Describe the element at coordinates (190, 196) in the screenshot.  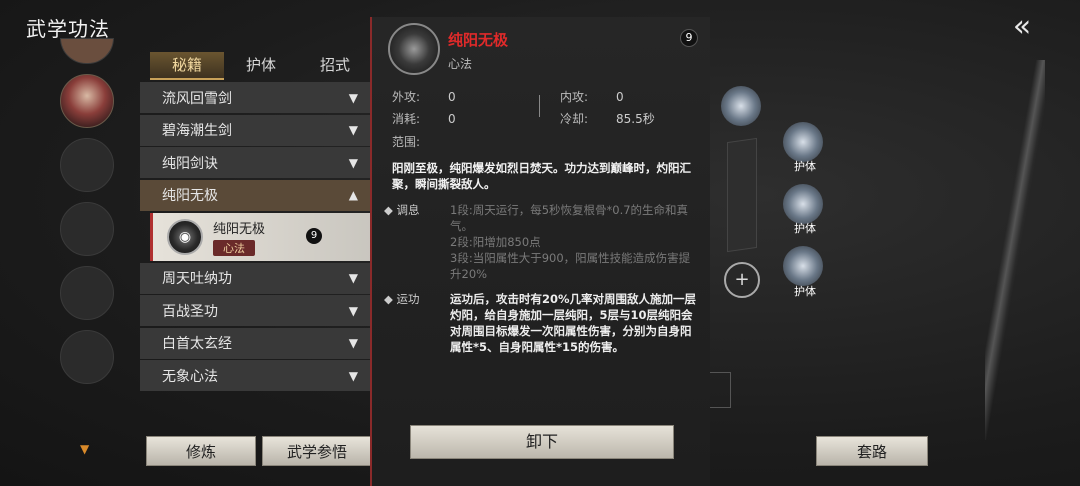
I see `list-item-label: 纯阳无极` at that location.